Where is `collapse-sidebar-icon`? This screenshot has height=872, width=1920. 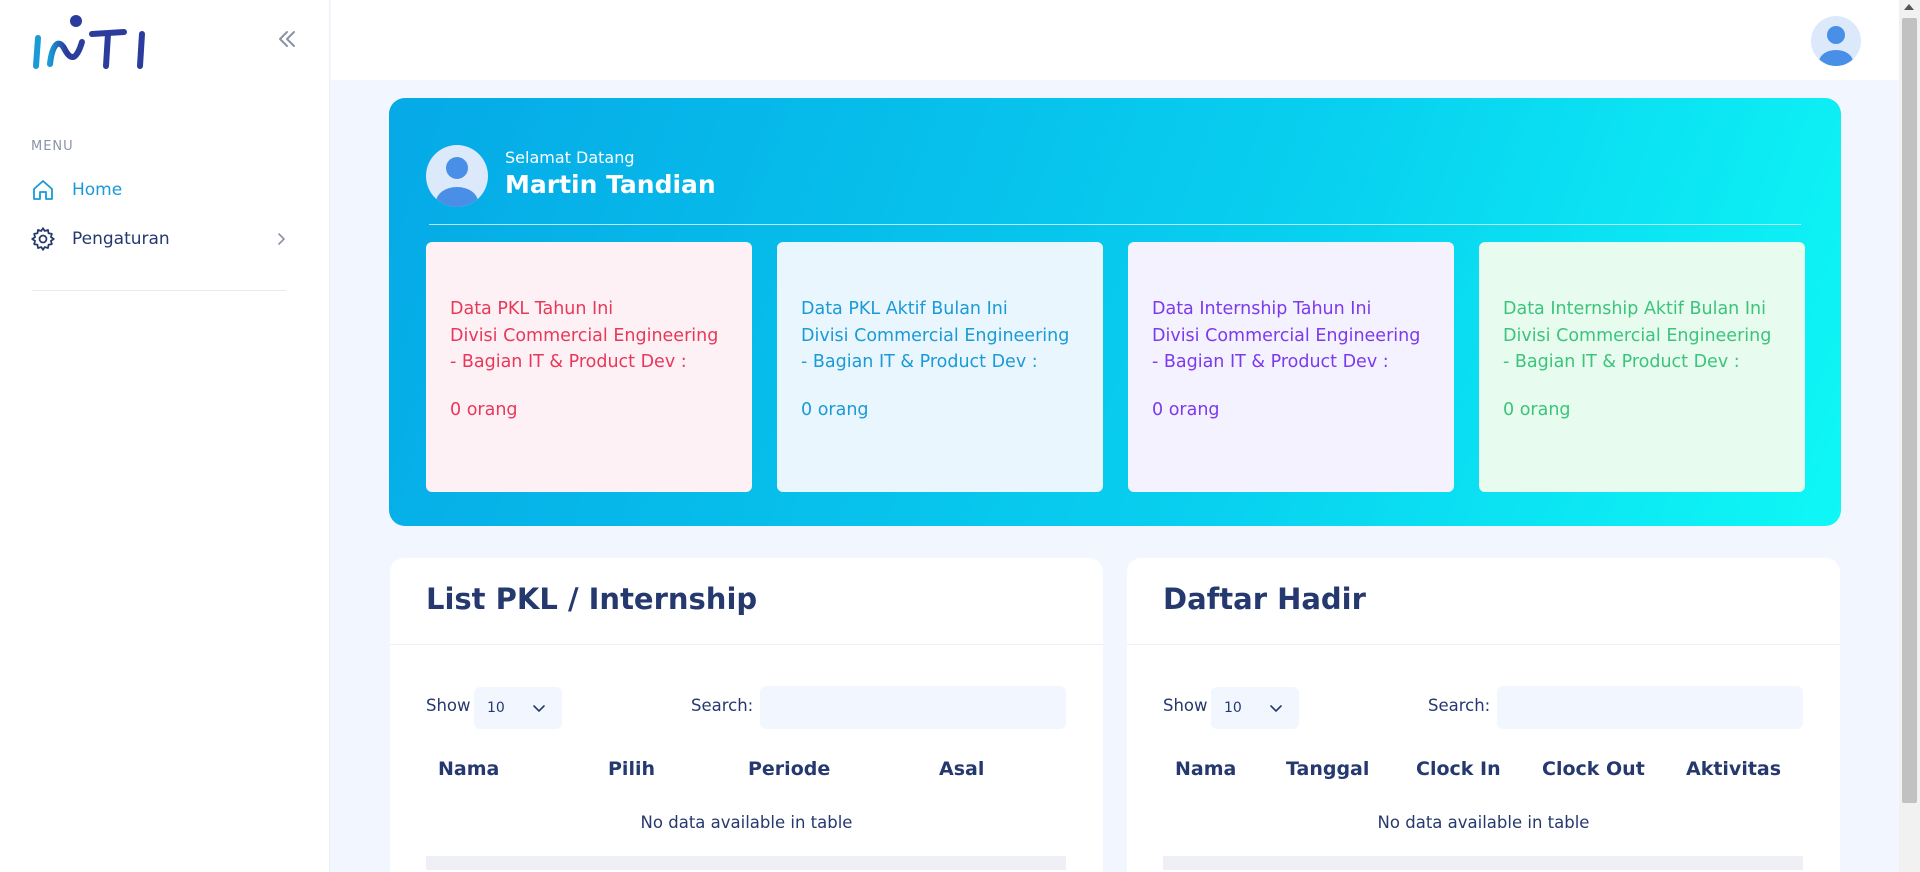 collapse-sidebar-icon is located at coordinates (287, 39).